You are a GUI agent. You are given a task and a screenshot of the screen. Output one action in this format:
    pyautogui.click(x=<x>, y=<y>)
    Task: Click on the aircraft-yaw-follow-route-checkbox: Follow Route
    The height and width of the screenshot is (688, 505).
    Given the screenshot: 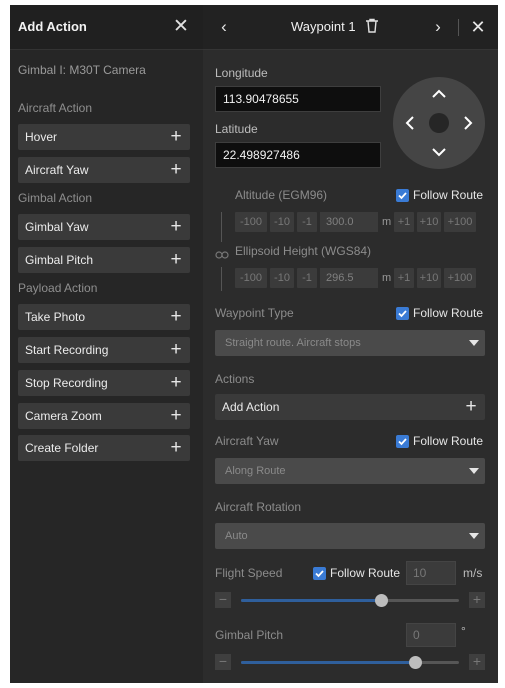 What is the action you would take?
    pyautogui.click(x=439, y=441)
    